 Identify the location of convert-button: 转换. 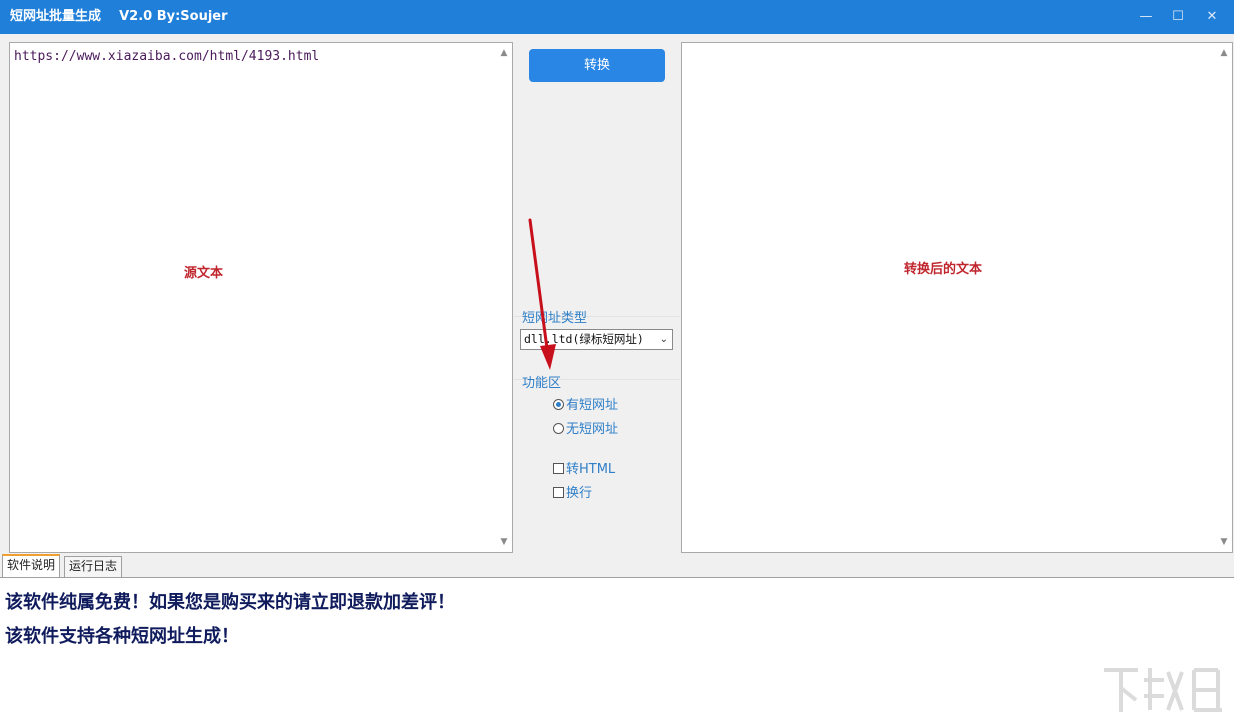
(597, 65).